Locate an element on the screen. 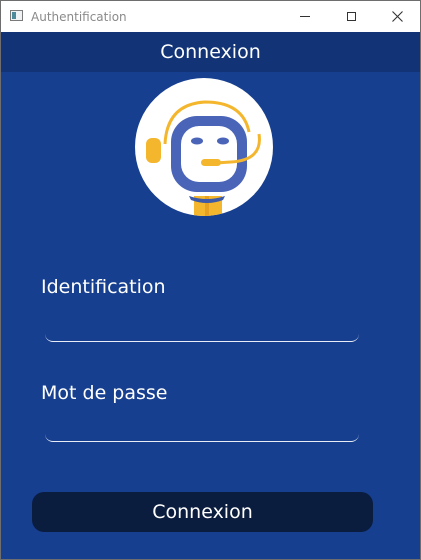 This screenshot has width=421, height=560. support-robot-headset-icon is located at coordinates (203, 158).